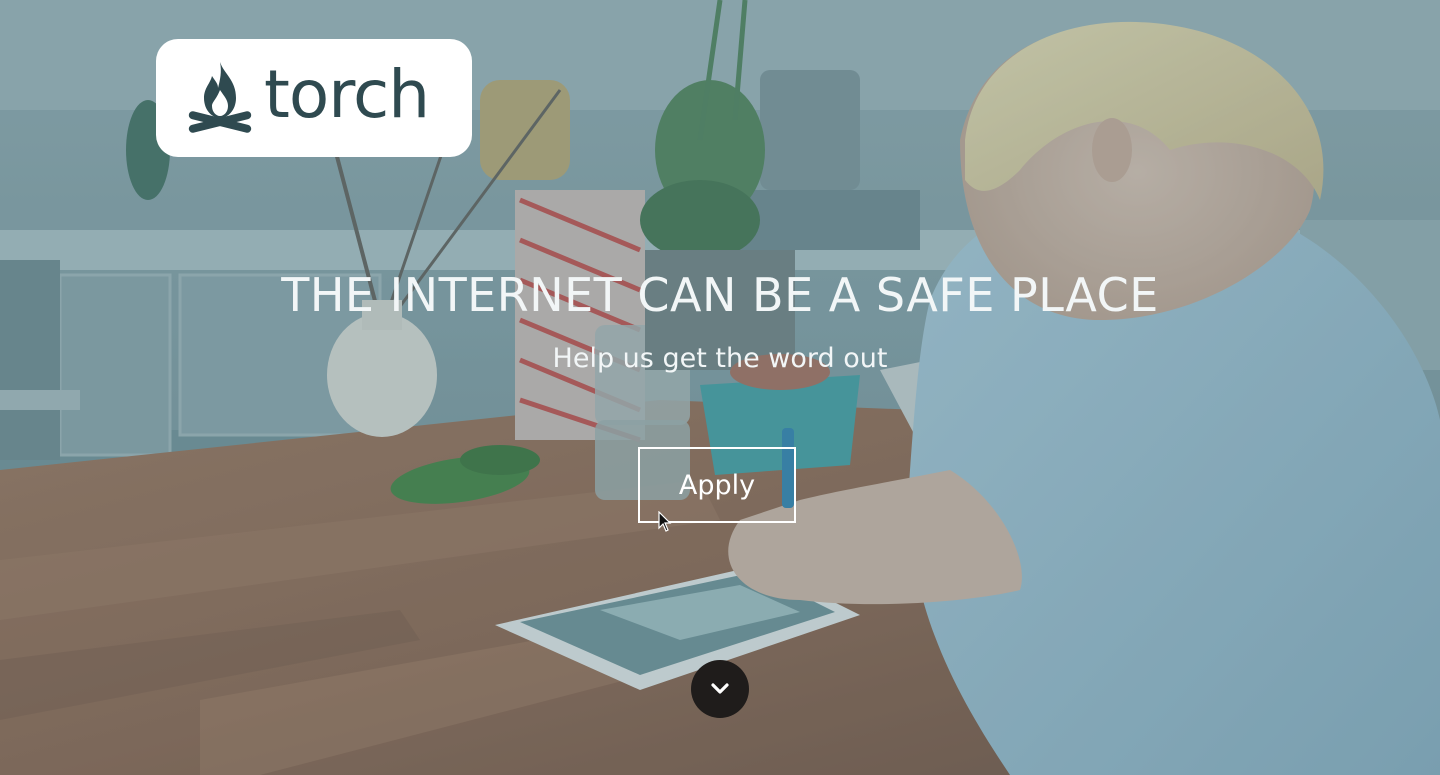 The image size is (1440, 775). Describe the element at coordinates (720, 295) in the screenshot. I see `hero-headline: THE INTERNET CAN BE A SAFE PLACE` at that location.